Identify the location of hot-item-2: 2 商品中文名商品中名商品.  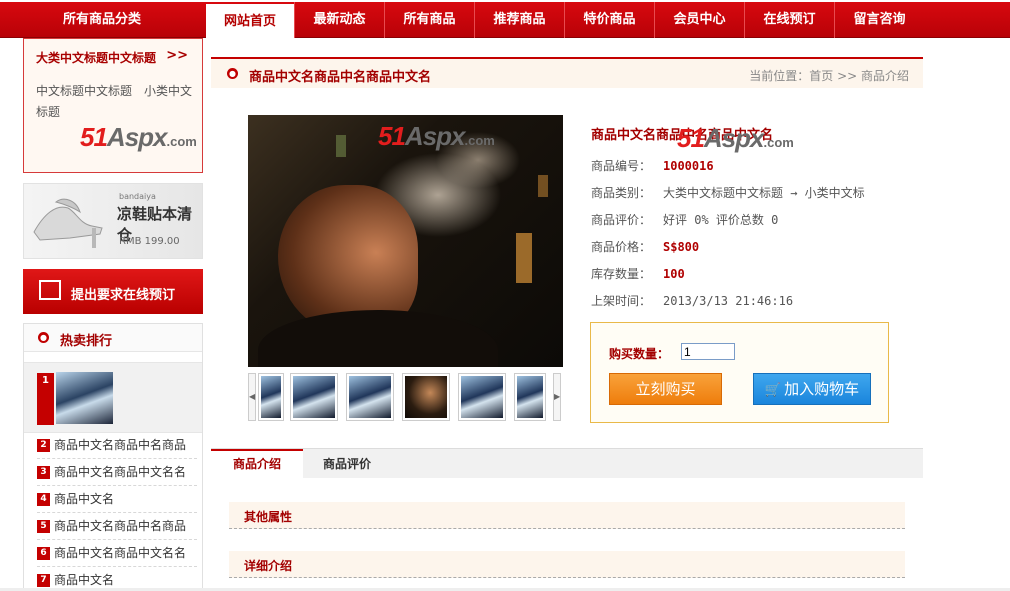
(117, 446).